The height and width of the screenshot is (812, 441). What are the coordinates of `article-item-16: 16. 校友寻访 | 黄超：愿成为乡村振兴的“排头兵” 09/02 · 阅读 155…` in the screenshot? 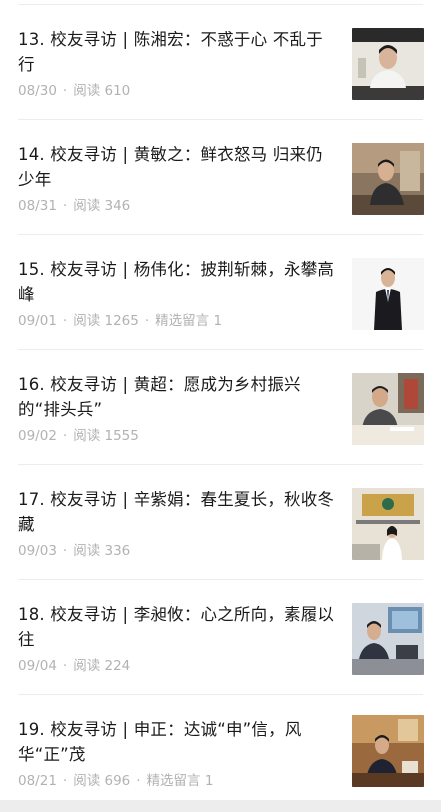 It's located at (220, 407).